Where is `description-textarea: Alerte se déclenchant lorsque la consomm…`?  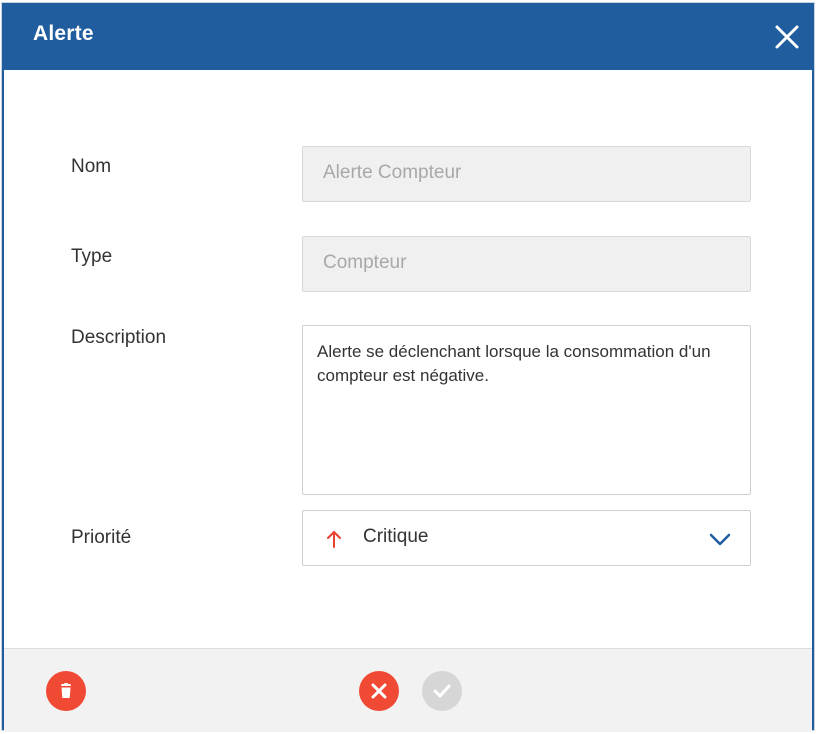
description-textarea: Alerte se déclenchant lorsque la consomm… is located at coordinates (526, 410).